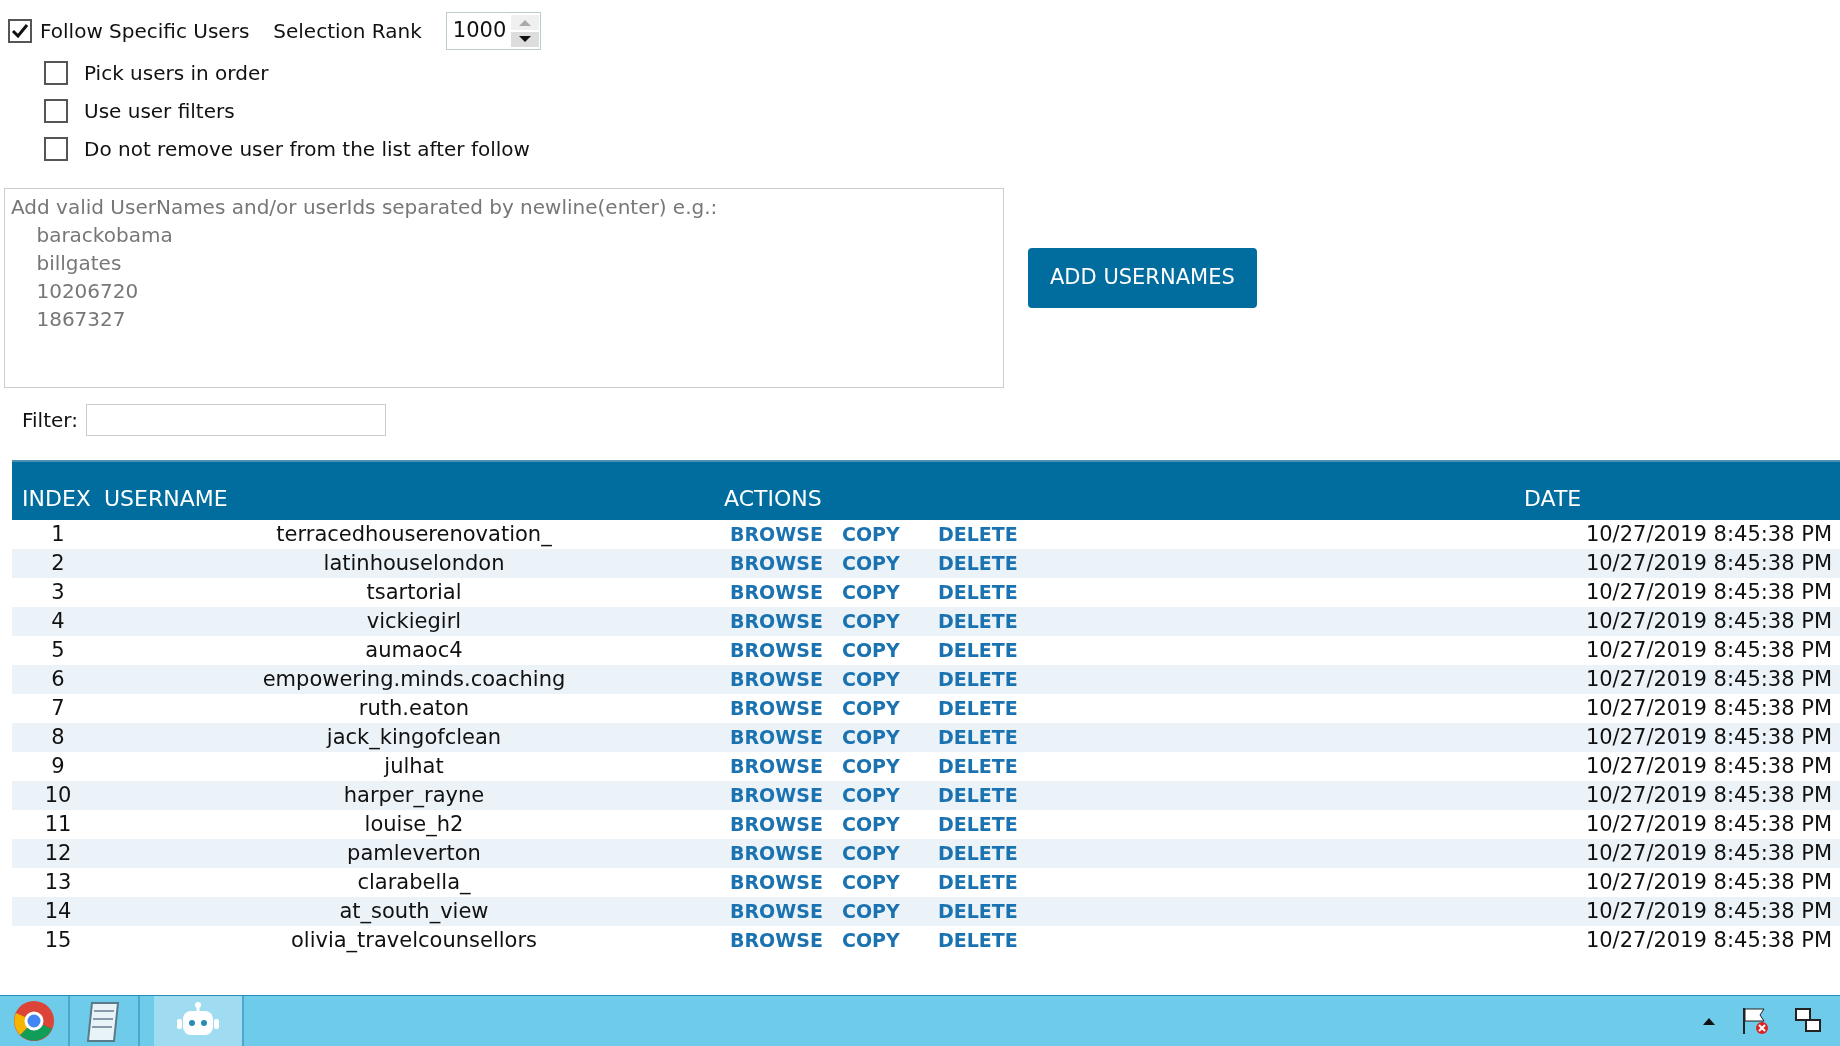  Describe the element at coordinates (413, 941) in the screenshot. I see `table-cell-text: olivia_travelcounsellors` at that location.